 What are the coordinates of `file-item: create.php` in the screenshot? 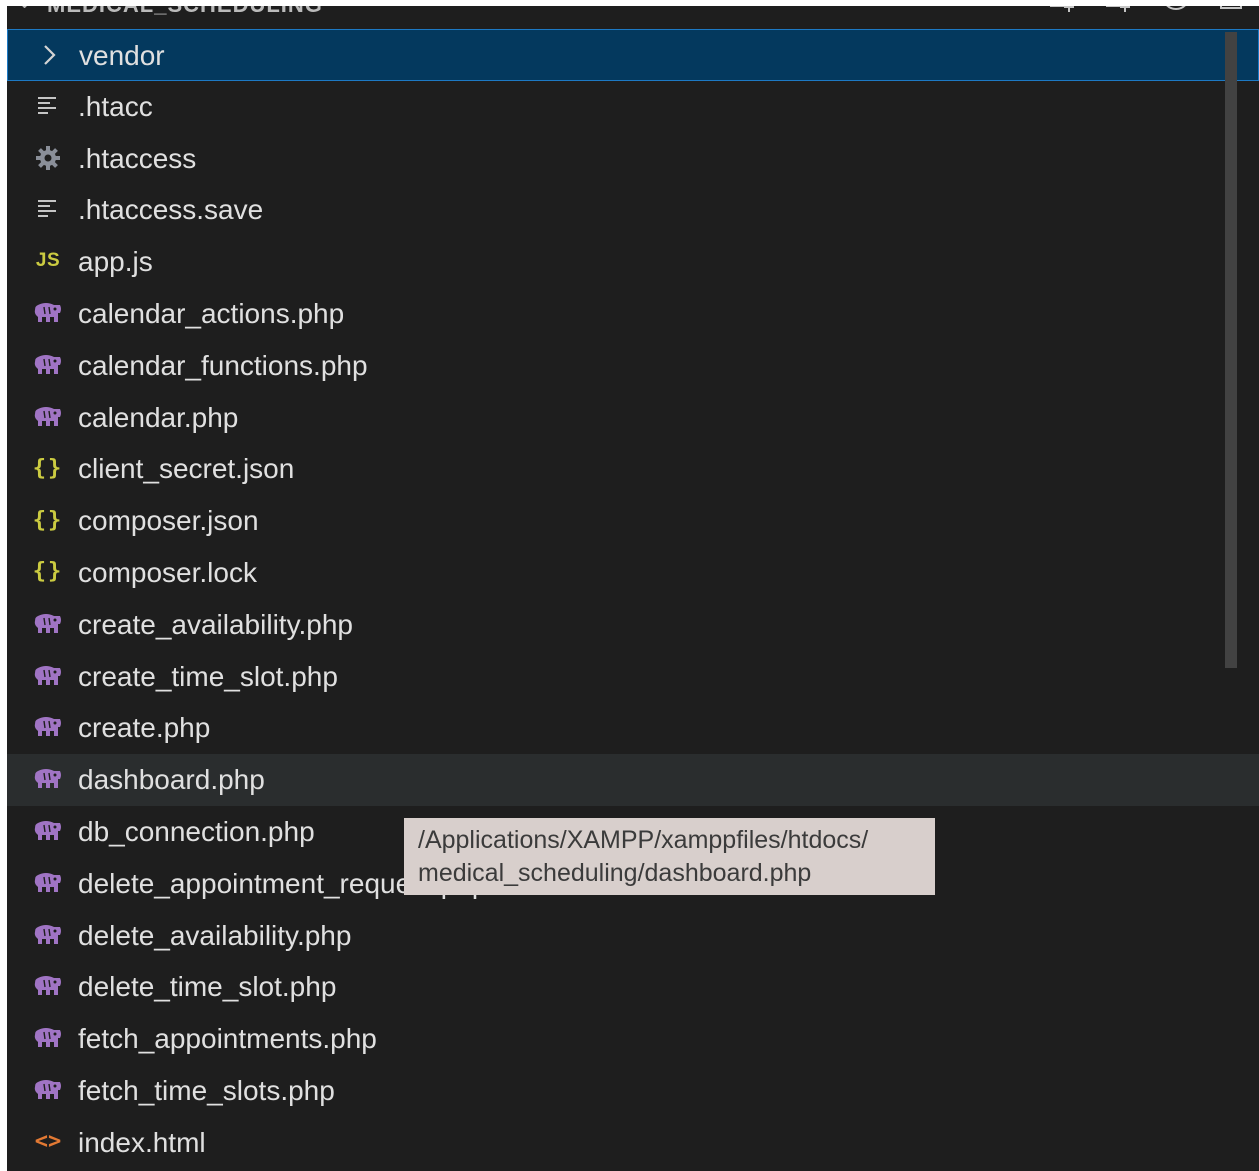 It's located at (633, 728).